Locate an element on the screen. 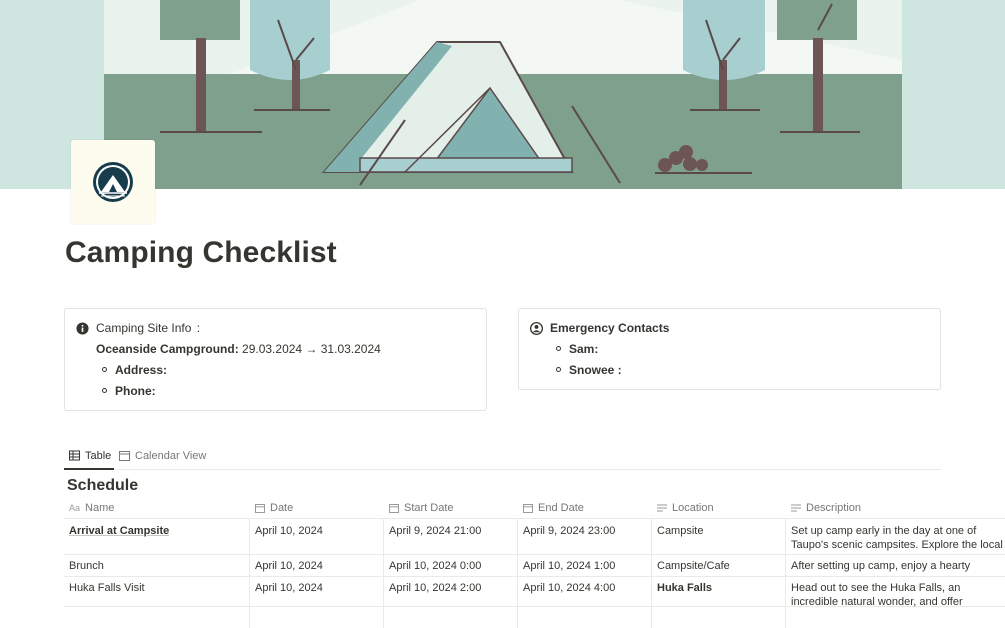 This screenshot has width=1005, height=628. page-icon is located at coordinates (113, 182).